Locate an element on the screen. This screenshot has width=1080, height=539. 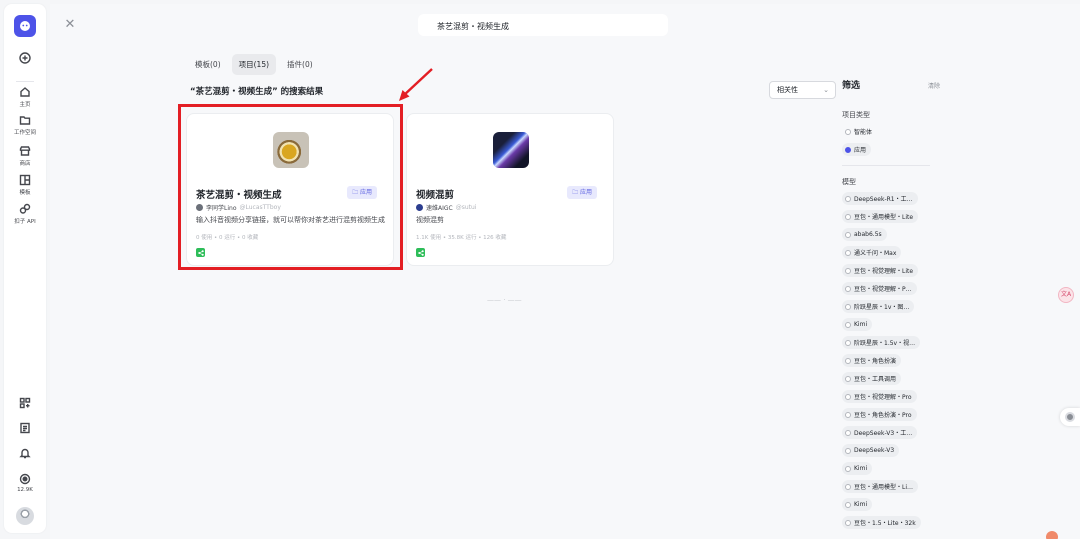
model-option: 豆包・角色扮演 is located at coordinates (872, 360).